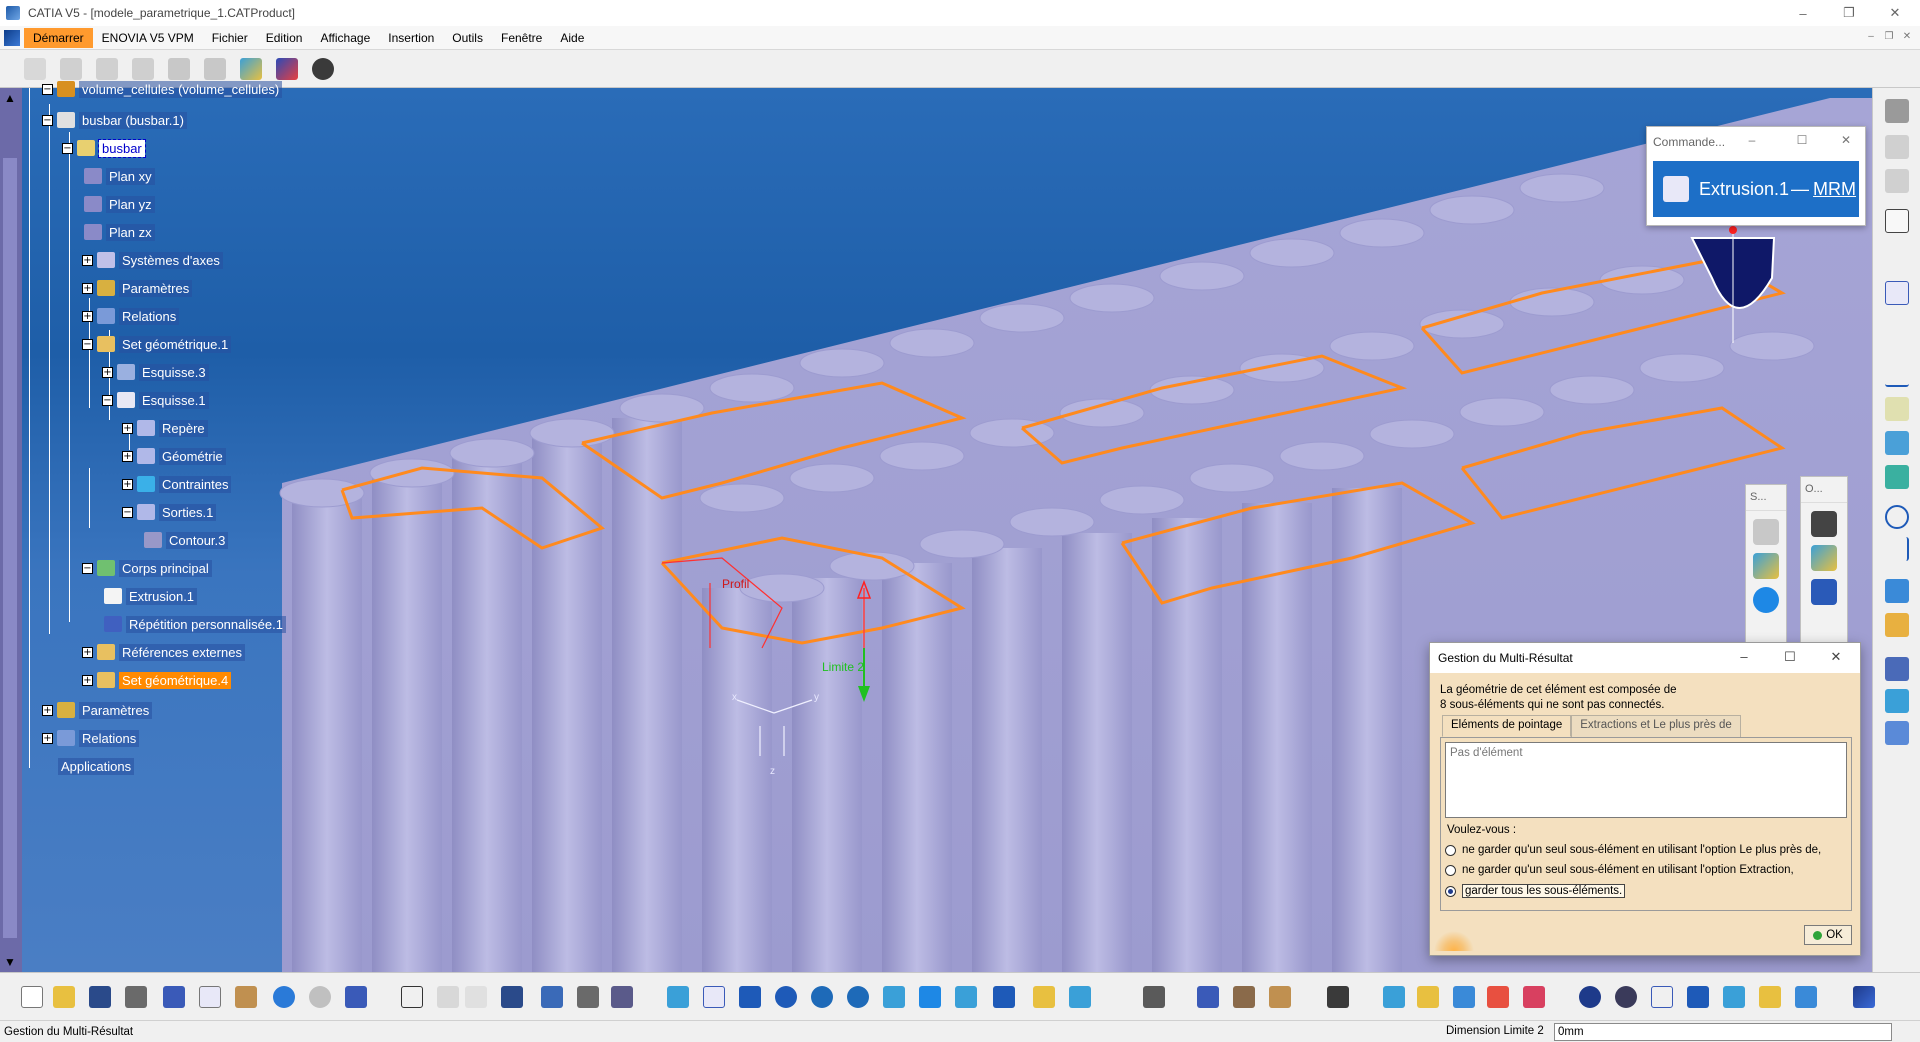  What do you see at coordinates (1770, 997) in the screenshot?
I see `snap-icon` at bounding box center [1770, 997].